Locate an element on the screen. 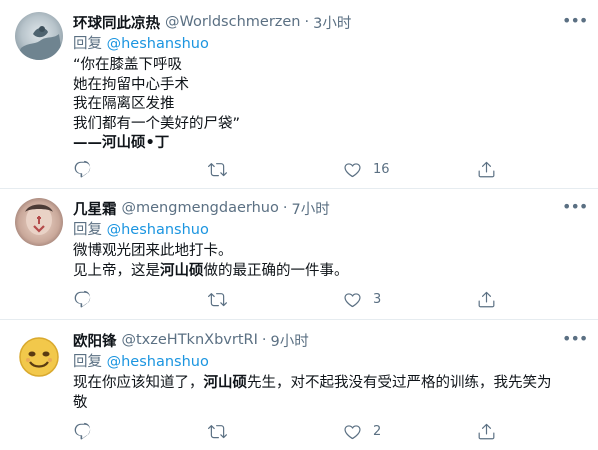 This screenshot has width=598, height=450. like-count: 3 is located at coordinates (377, 299).